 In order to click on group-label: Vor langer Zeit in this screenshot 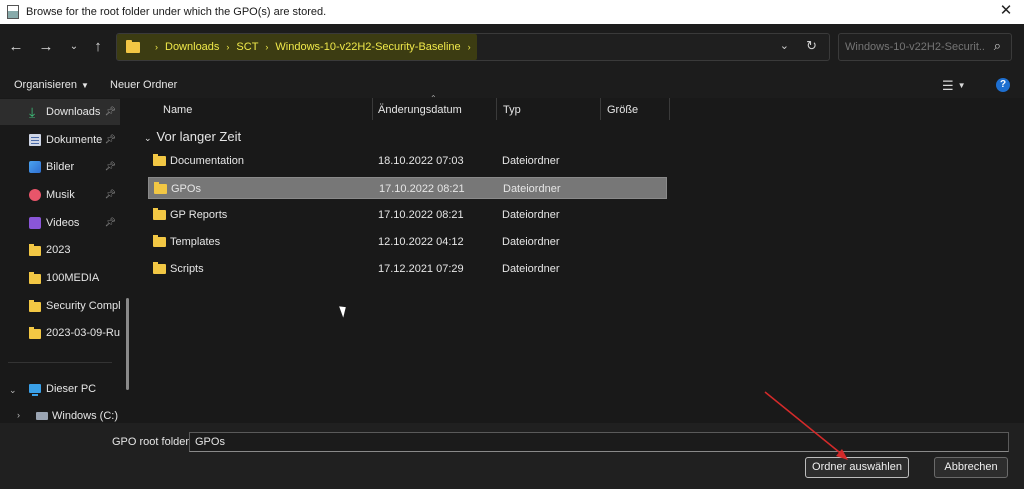, I will do `click(199, 136)`.